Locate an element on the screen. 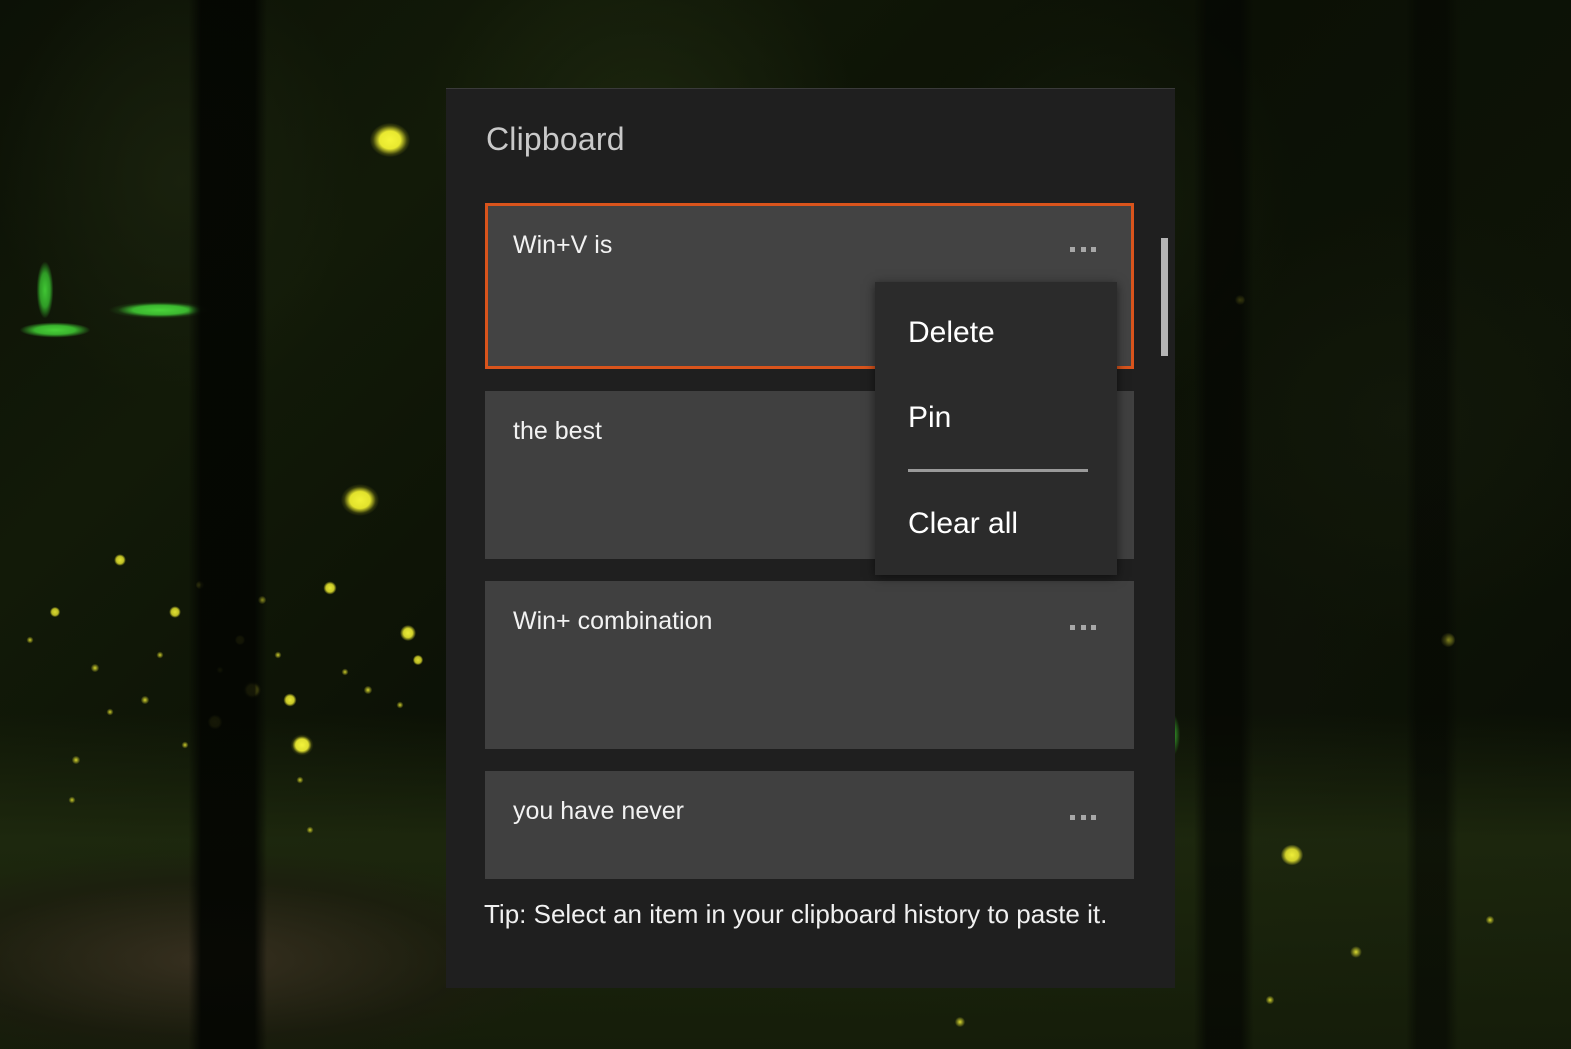 Image resolution: width=1571 pixels, height=1049 pixels. menu-item-clear-all: Clear all is located at coordinates (963, 524).